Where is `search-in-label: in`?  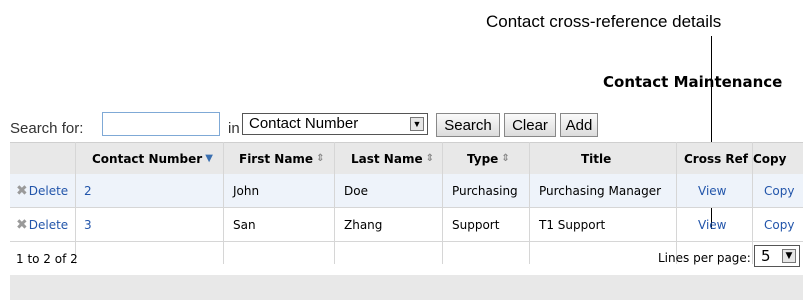 search-in-label: in is located at coordinates (234, 128).